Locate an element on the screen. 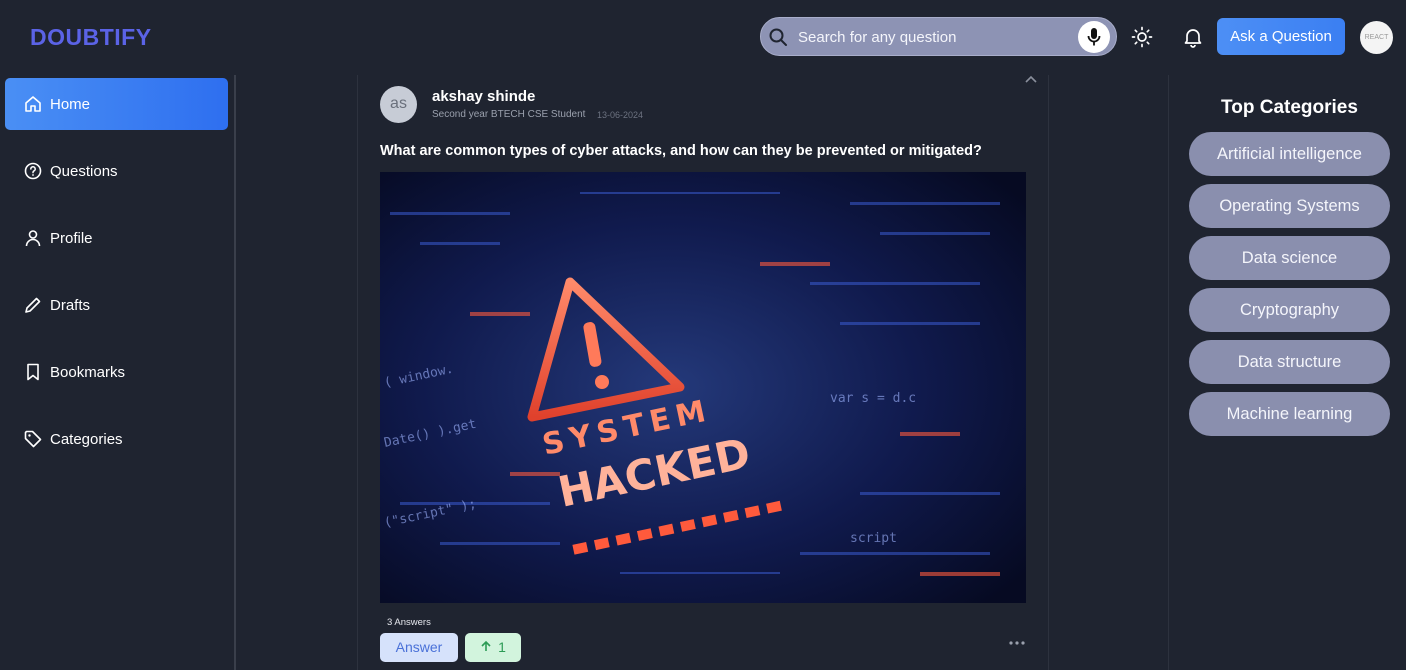  answer-button: Answer is located at coordinates (419, 647).